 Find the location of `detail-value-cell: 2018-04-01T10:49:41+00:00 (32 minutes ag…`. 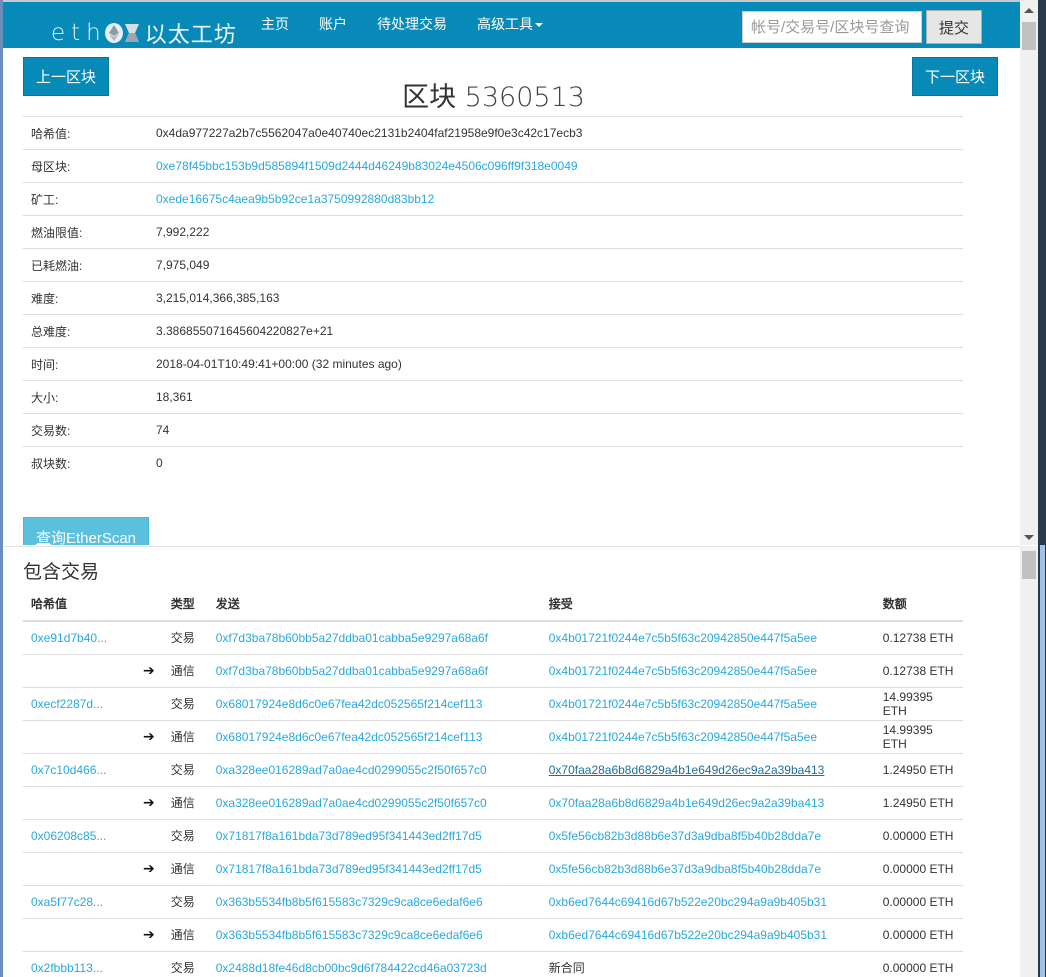

detail-value-cell: 2018-04-01T10:49:41+00:00 (32 minutes ag… is located at coordinates (555, 364).